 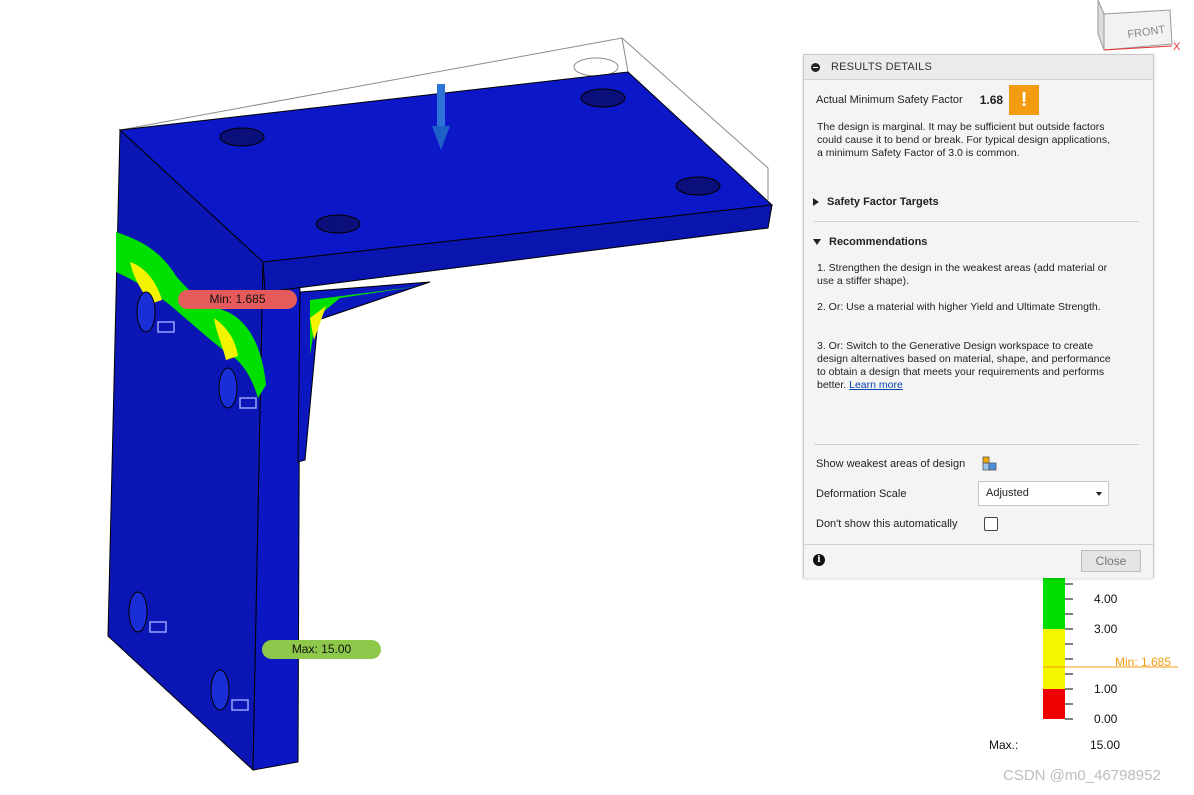 What do you see at coordinates (887, 524) in the screenshot?
I see `dont-show-label: Don't show this automatically` at bounding box center [887, 524].